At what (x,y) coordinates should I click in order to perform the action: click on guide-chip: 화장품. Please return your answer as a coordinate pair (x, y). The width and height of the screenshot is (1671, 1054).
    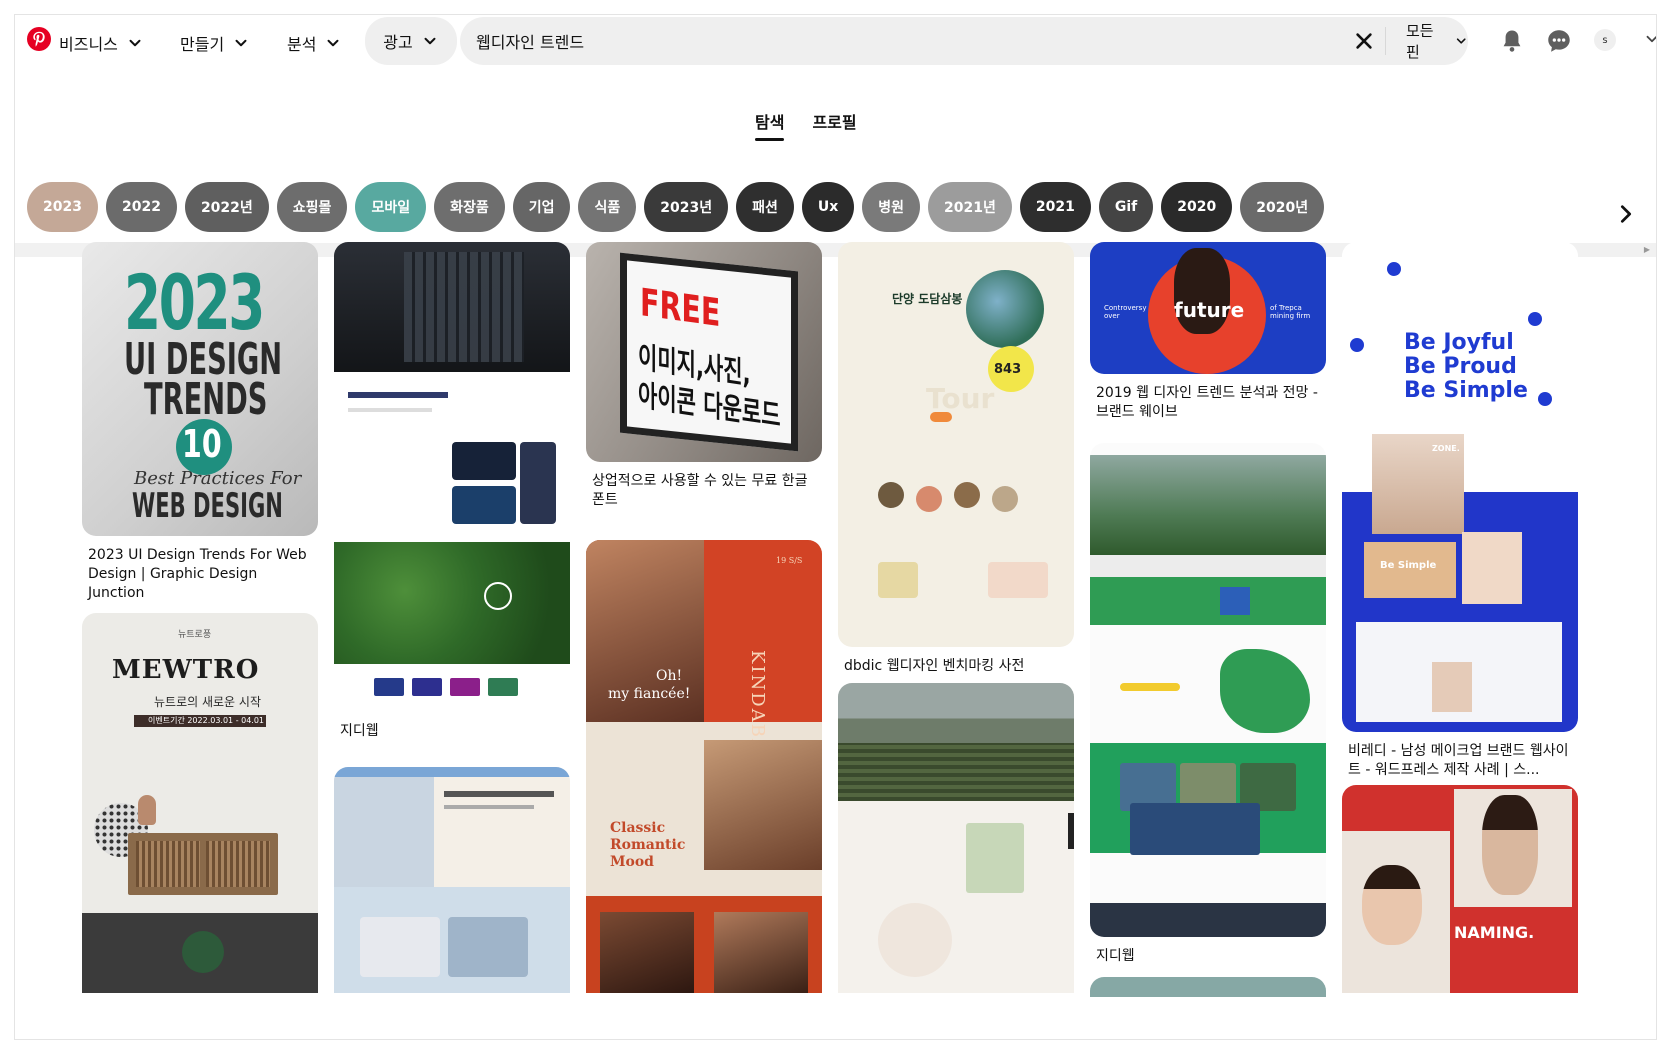
    Looking at the image, I should click on (469, 207).